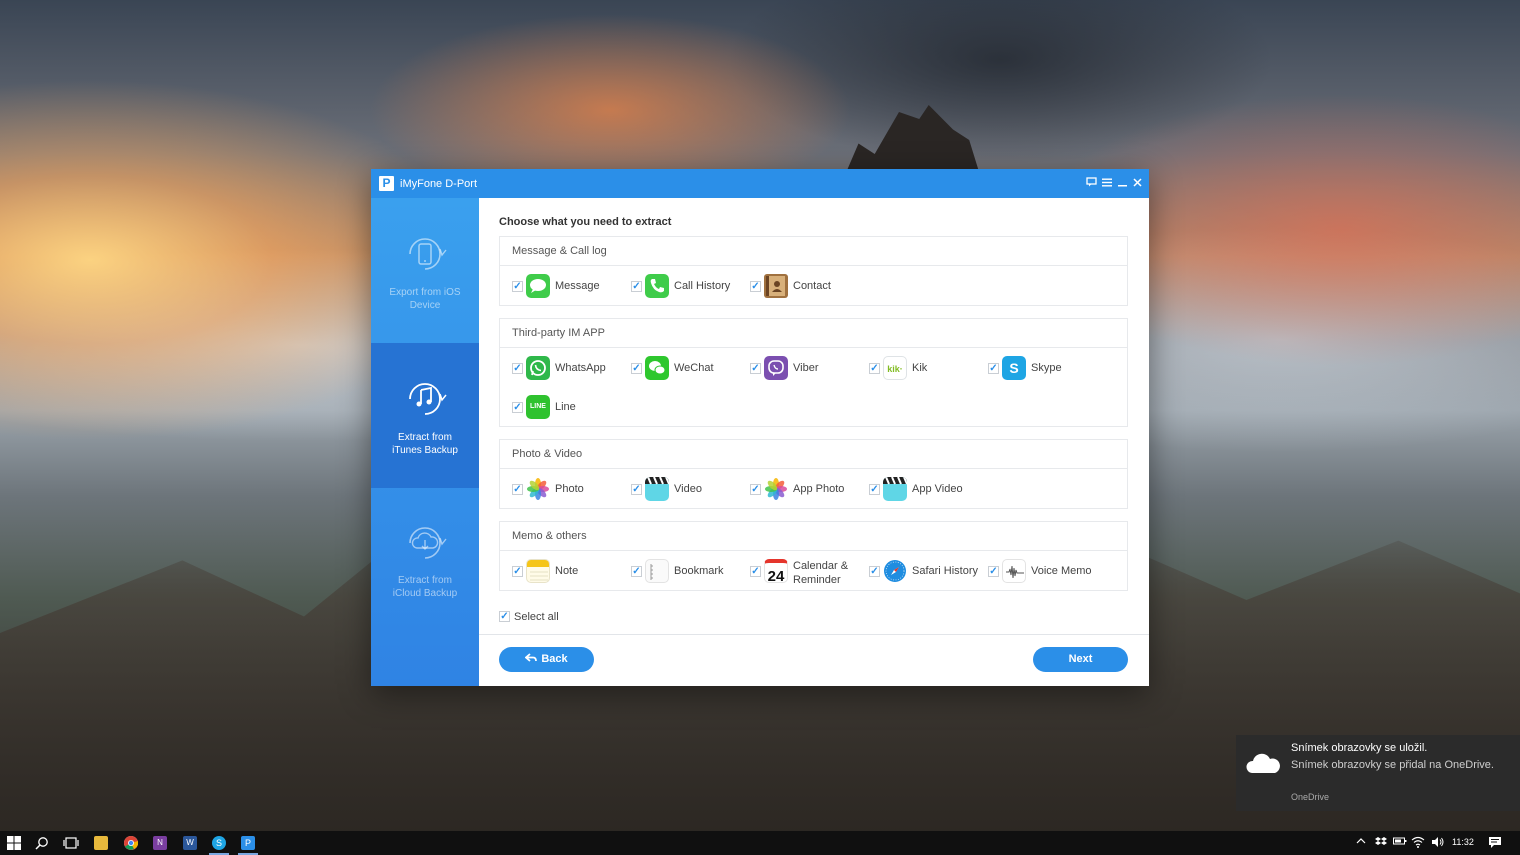 This screenshot has height=855, width=1520. What do you see at coordinates (924, 490) in the screenshot?
I see `option-app-video: ✓ App Video` at bounding box center [924, 490].